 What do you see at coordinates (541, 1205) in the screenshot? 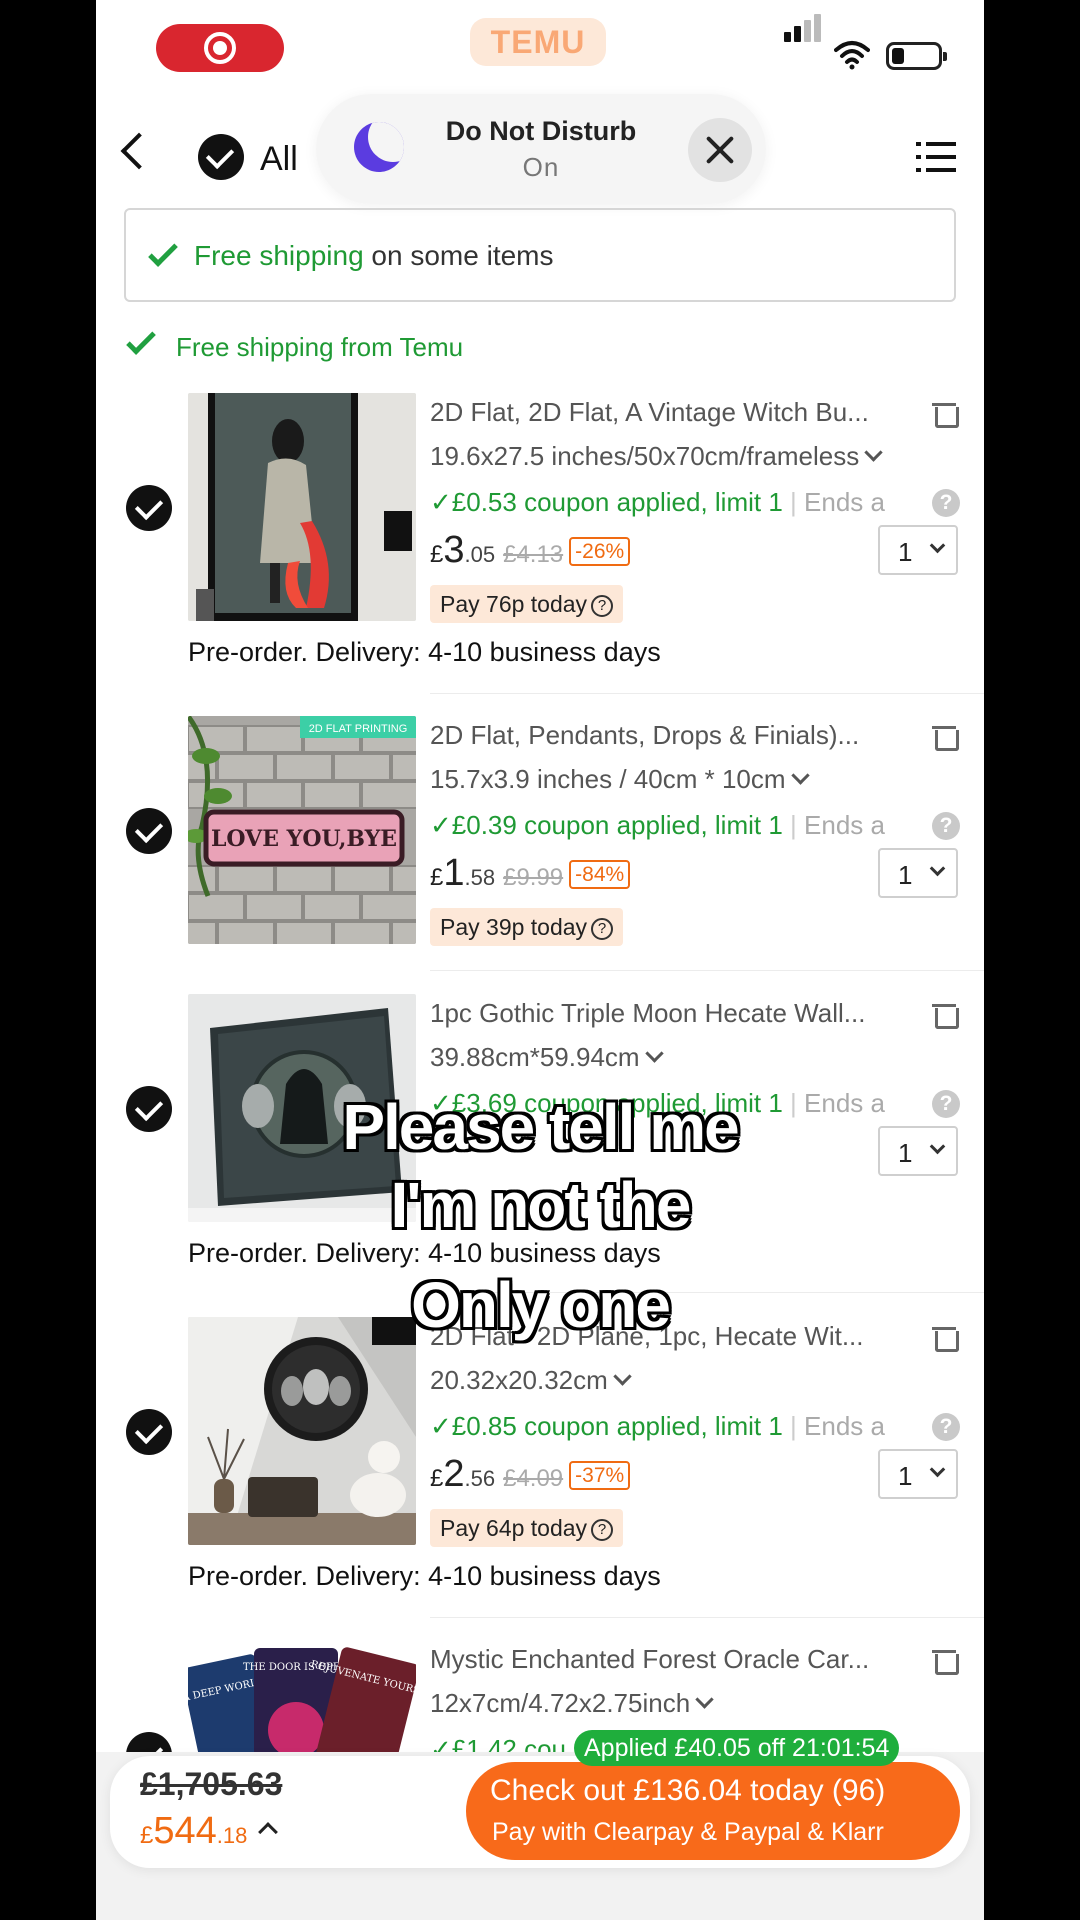
I see `caption-line: I'm not the` at bounding box center [541, 1205].